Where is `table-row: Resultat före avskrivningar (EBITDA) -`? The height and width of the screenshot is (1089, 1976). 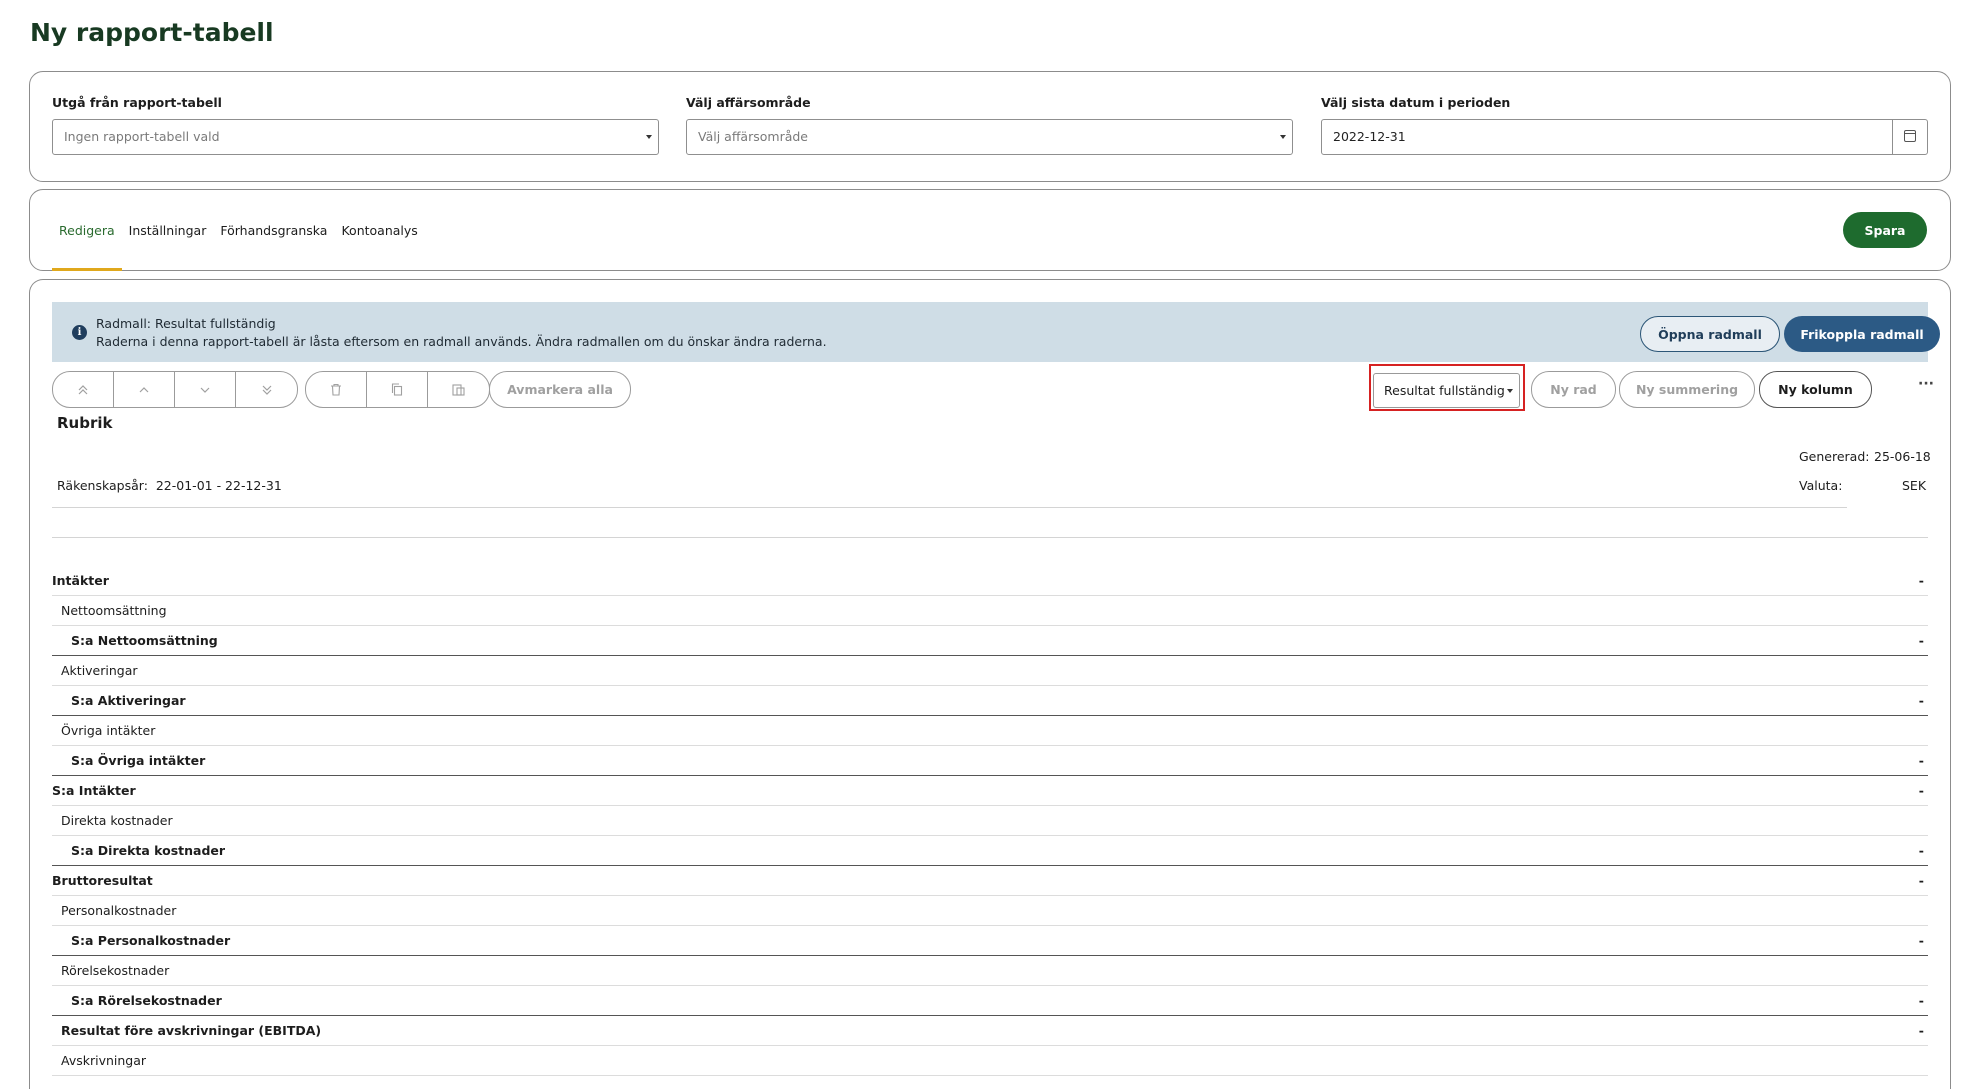
table-row: Resultat före avskrivningar (EBITDA) - is located at coordinates (990, 1031).